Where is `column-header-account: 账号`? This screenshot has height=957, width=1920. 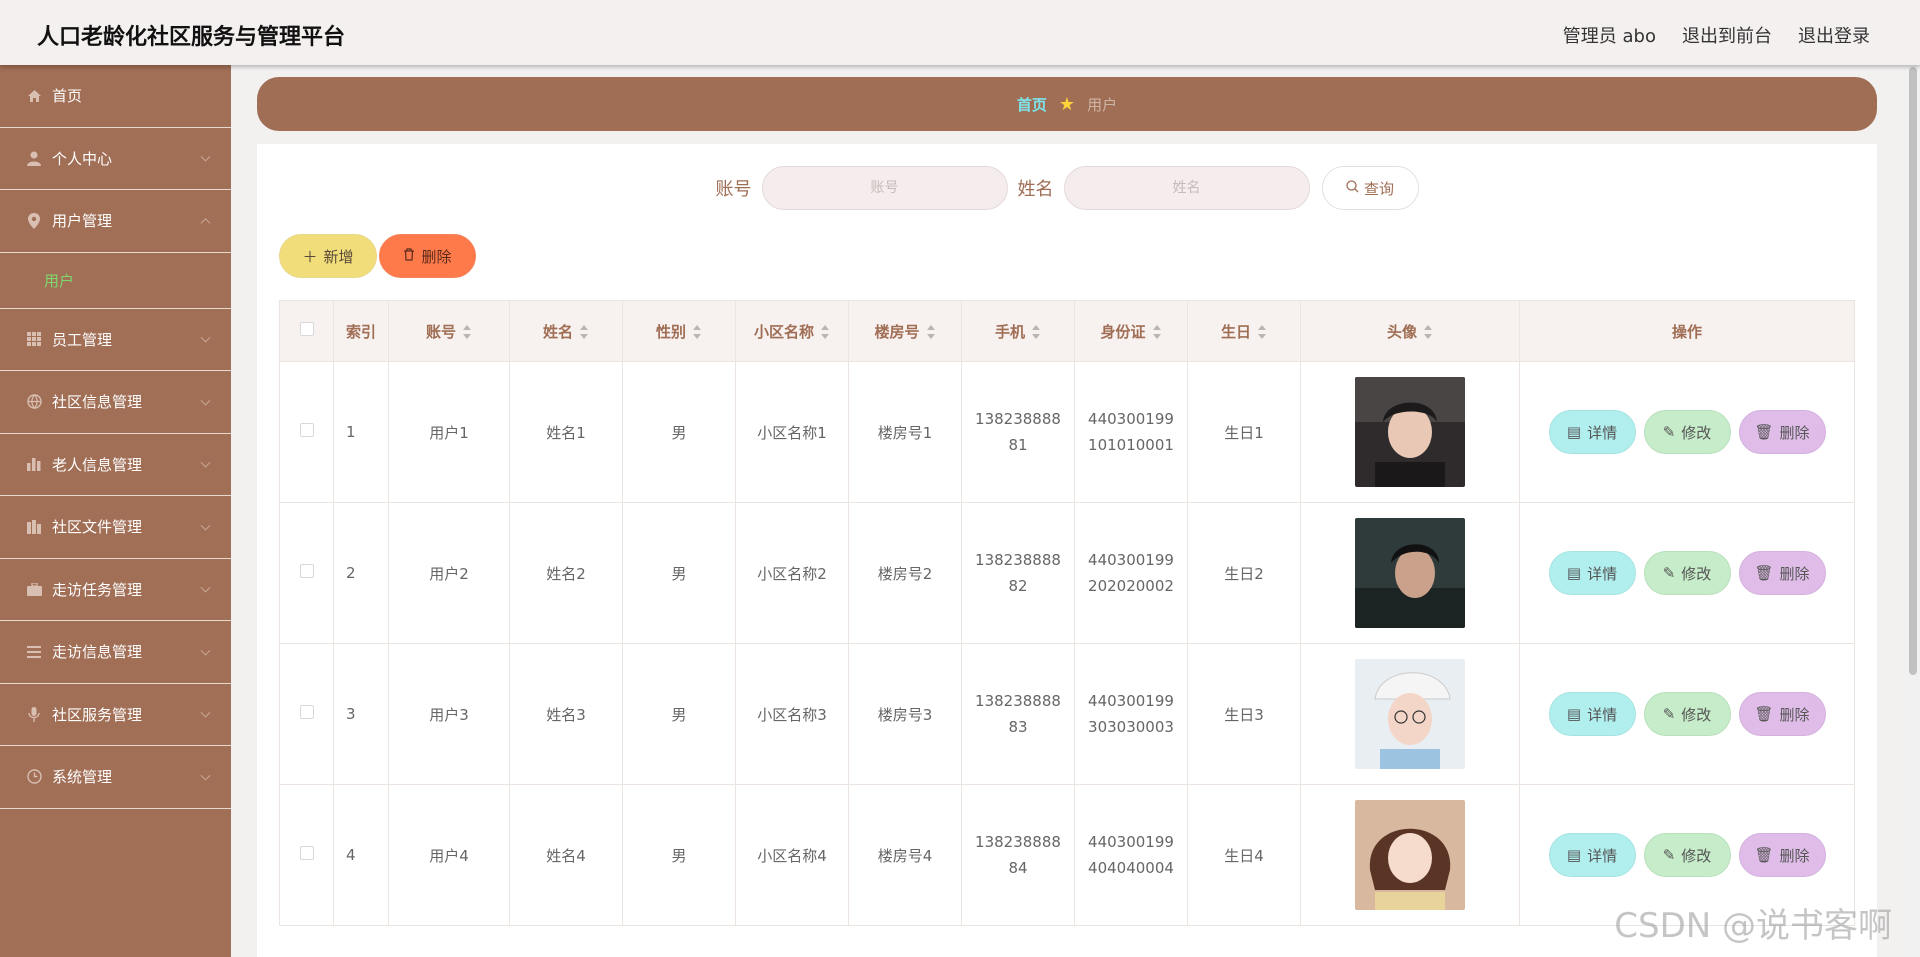 column-header-account: 账号 is located at coordinates (449, 331).